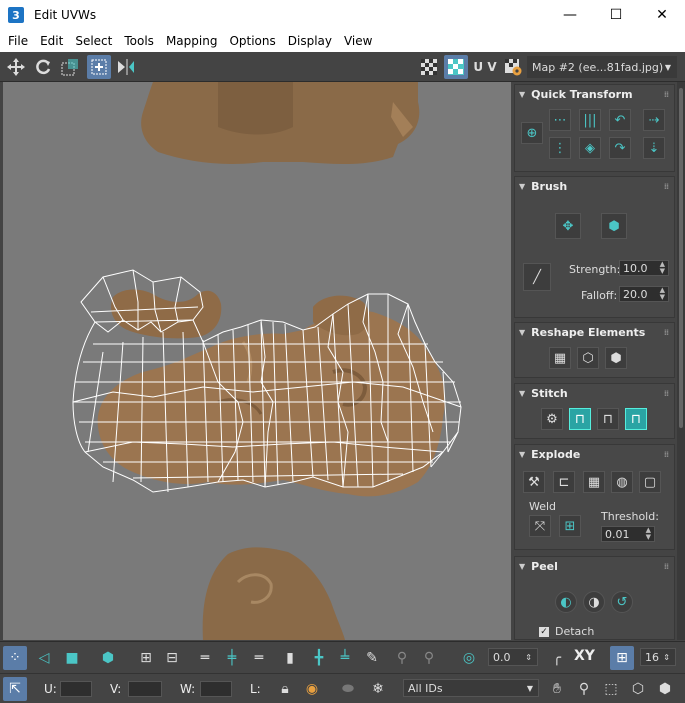 Image resolution: width=685 pixels, height=703 pixels. I want to click on zoom-region-icon: ⬚, so click(611, 689).